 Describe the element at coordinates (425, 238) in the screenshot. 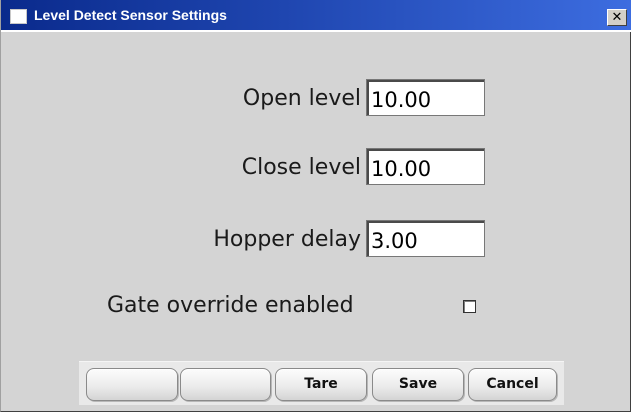

I see `hopper-delay-input` at that location.